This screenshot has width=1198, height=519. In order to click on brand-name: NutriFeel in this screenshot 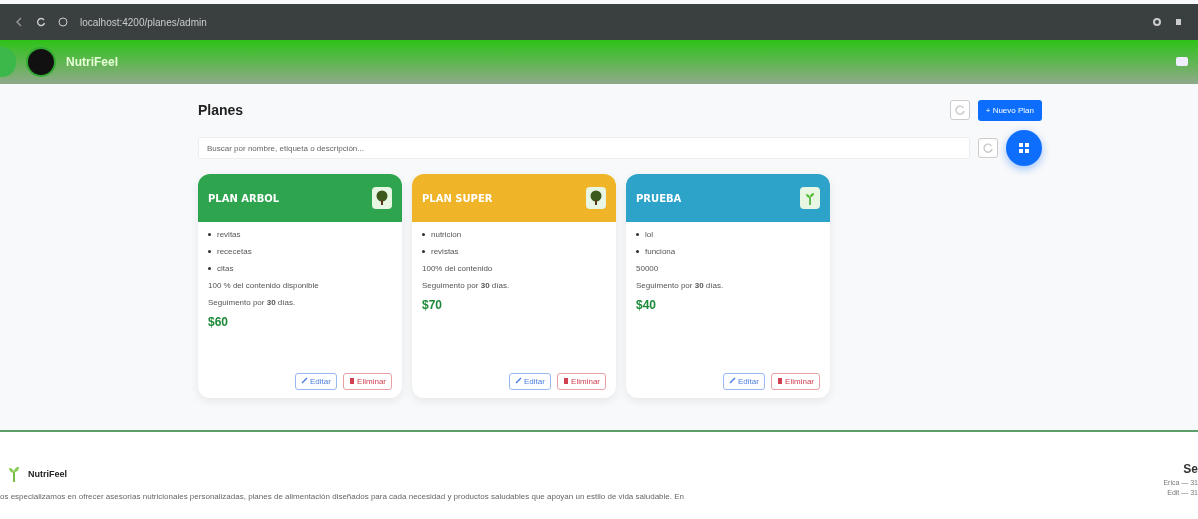, I will do `click(92, 62)`.